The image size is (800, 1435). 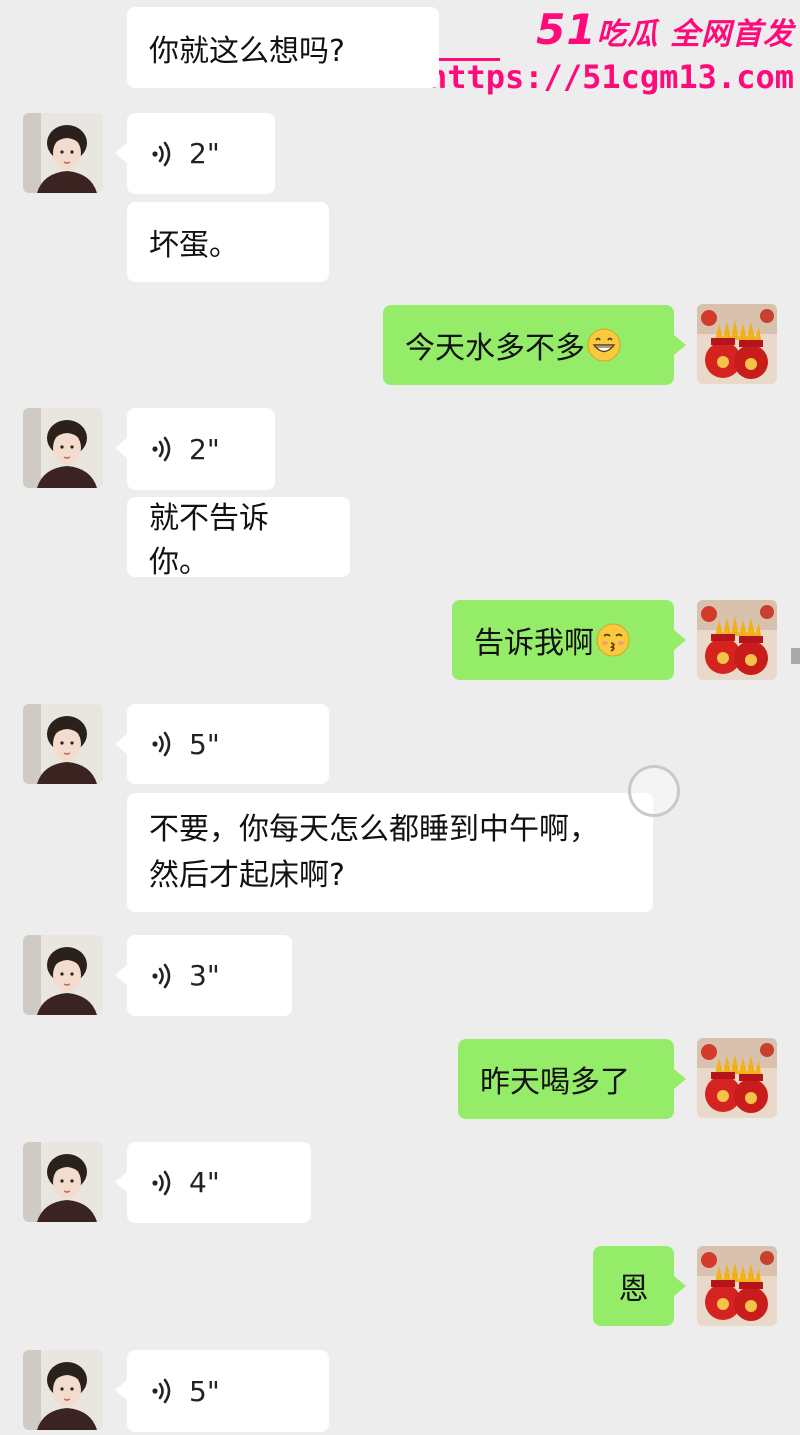 What do you see at coordinates (247, 875) in the screenshot?
I see `message-text-line-2: 然后才起床啊?` at bounding box center [247, 875].